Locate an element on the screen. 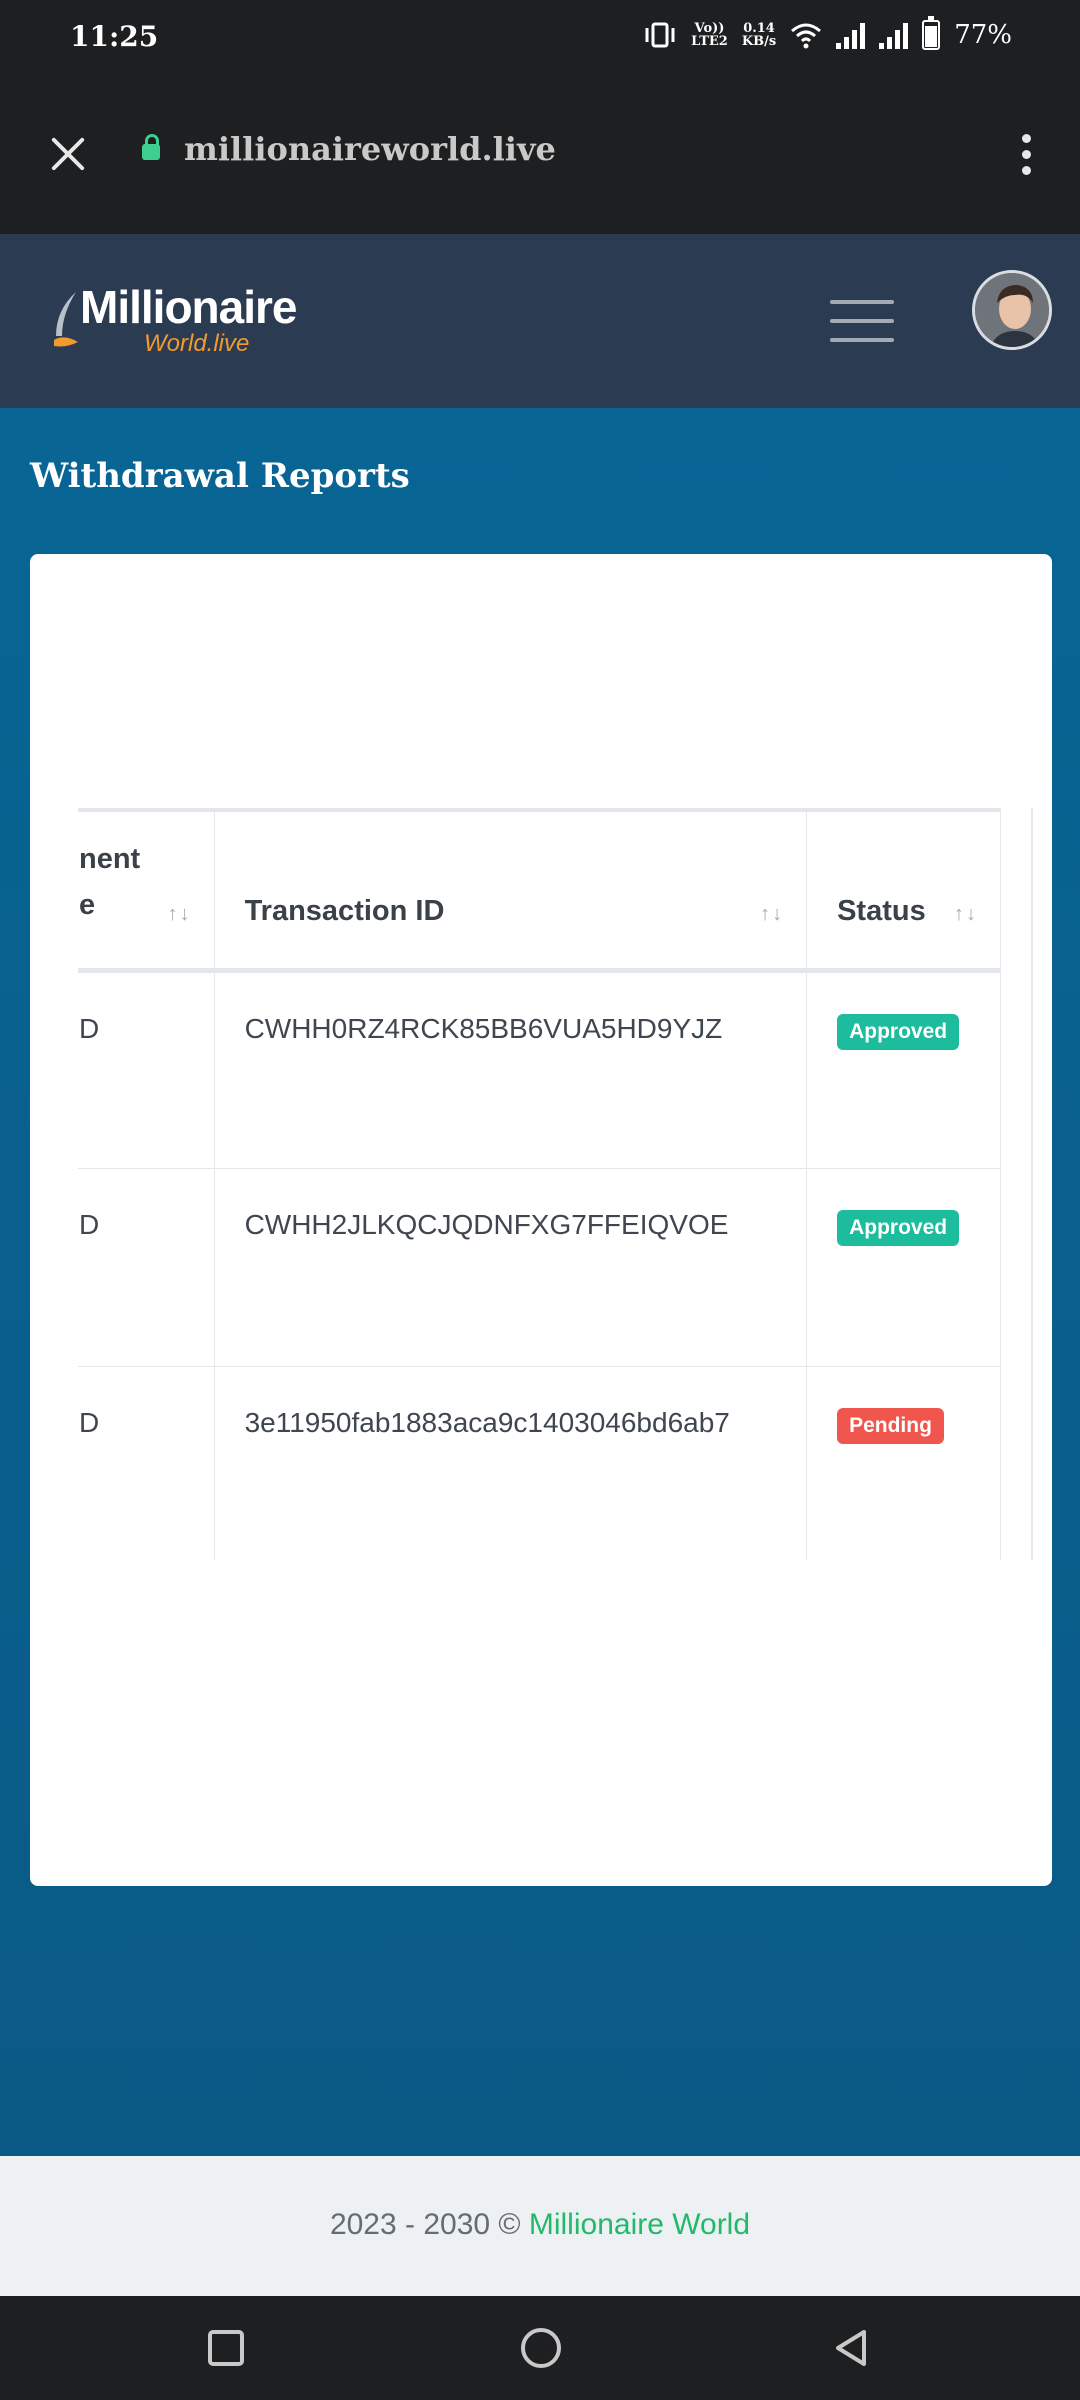 The width and height of the screenshot is (1080, 2400). site-logo: Millionaire World.live is located at coordinates (173, 320).